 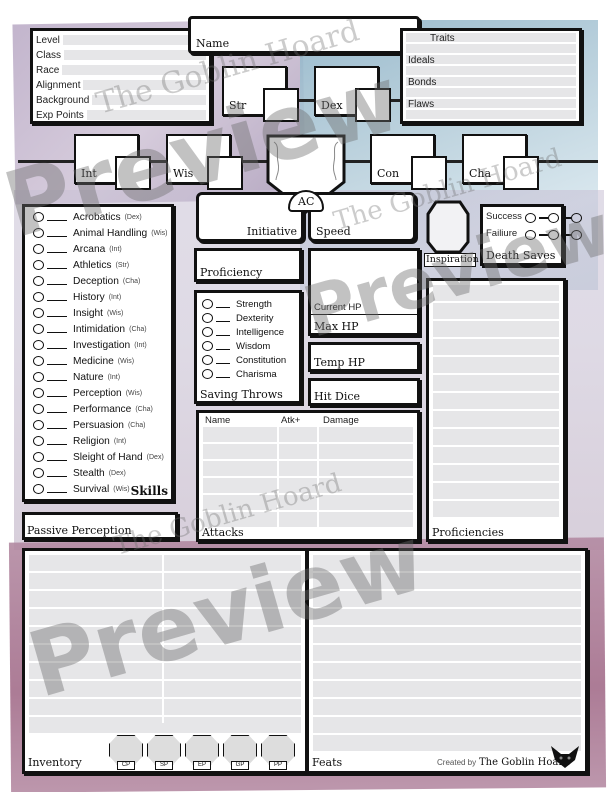 What do you see at coordinates (429, 173) in the screenshot?
I see `ability-con-modifier` at bounding box center [429, 173].